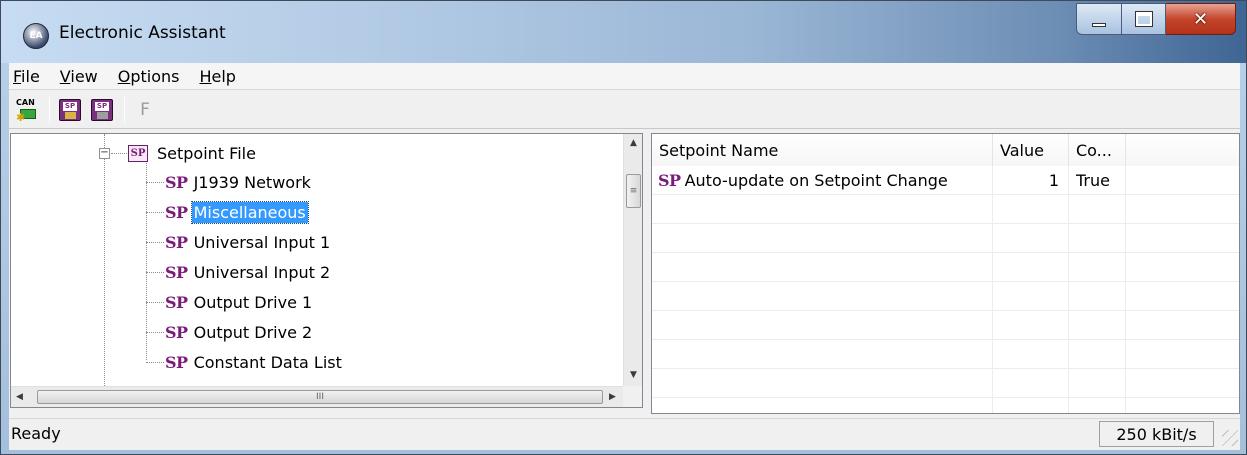 This screenshot has height=455, width=1247. Describe the element at coordinates (17, 76) in the screenshot. I see `menu-file-mnemonic: F` at that location.